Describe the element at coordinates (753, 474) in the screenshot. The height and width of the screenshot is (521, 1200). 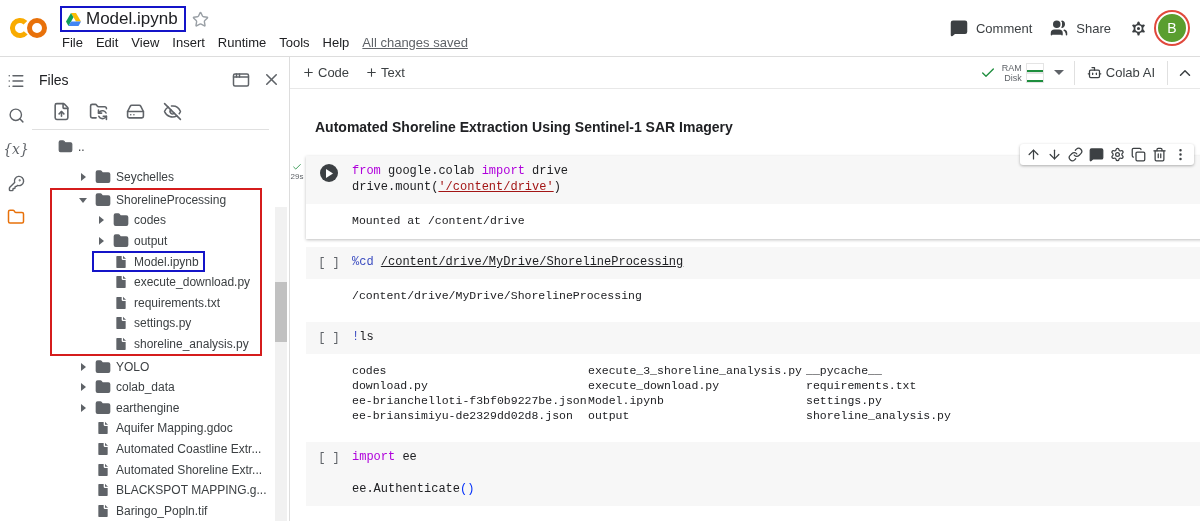
I see `code-input: [ ] import ee ee.Authenticate()` at that location.